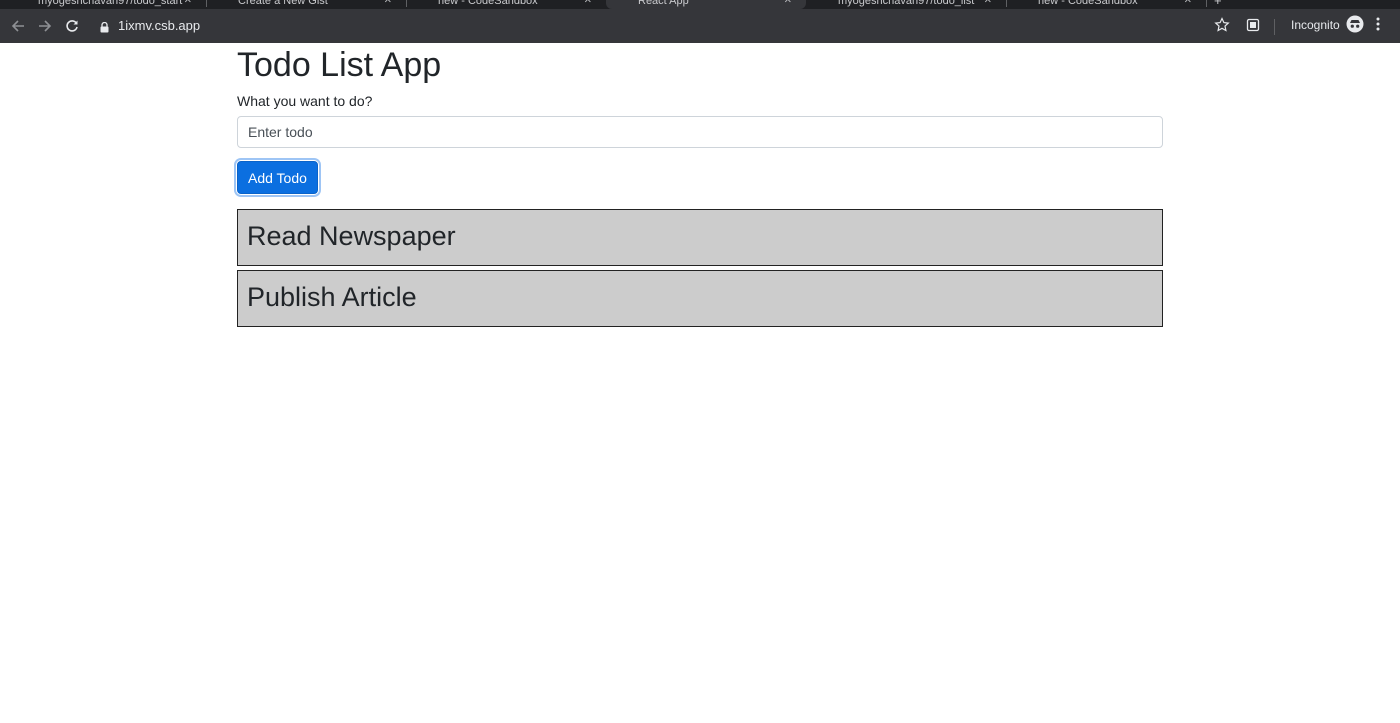  What do you see at coordinates (351, 235) in the screenshot?
I see `todo-item-text: Read Newspaper` at bounding box center [351, 235].